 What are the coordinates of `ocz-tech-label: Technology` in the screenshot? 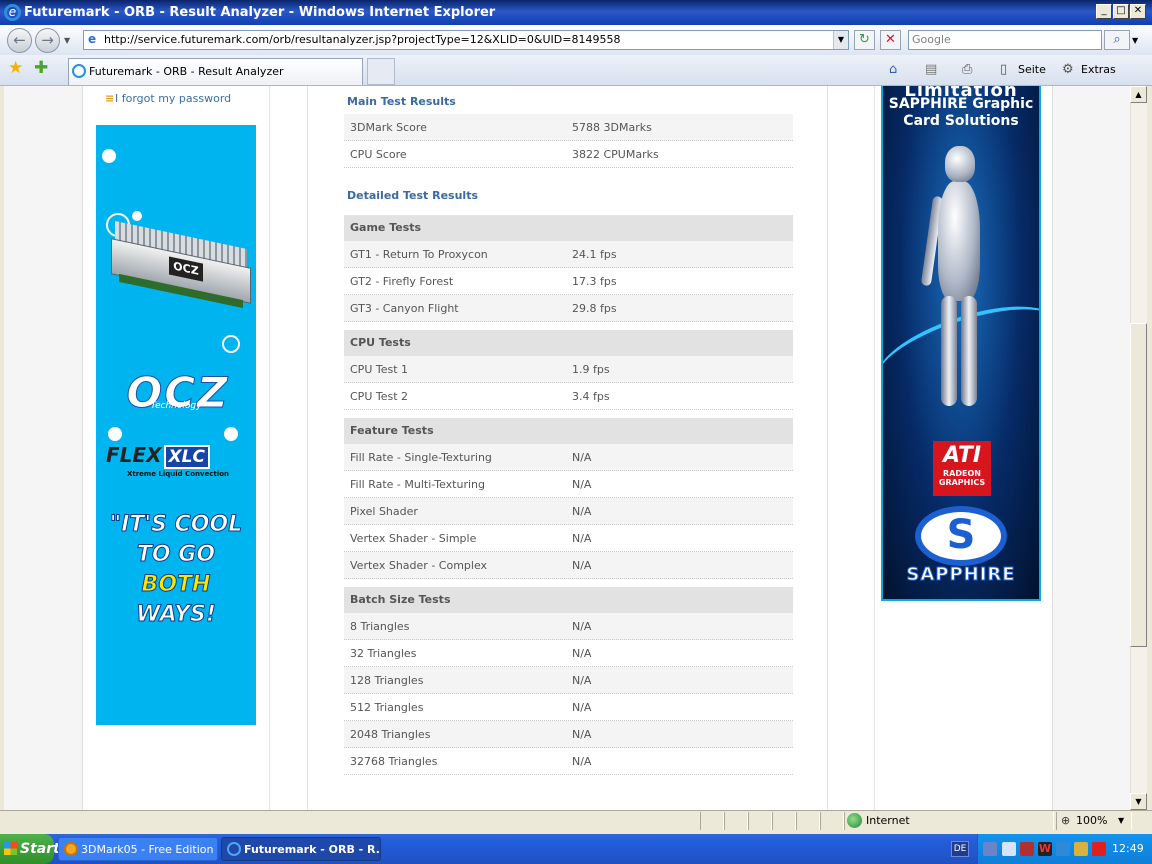 It's located at (176, 406).